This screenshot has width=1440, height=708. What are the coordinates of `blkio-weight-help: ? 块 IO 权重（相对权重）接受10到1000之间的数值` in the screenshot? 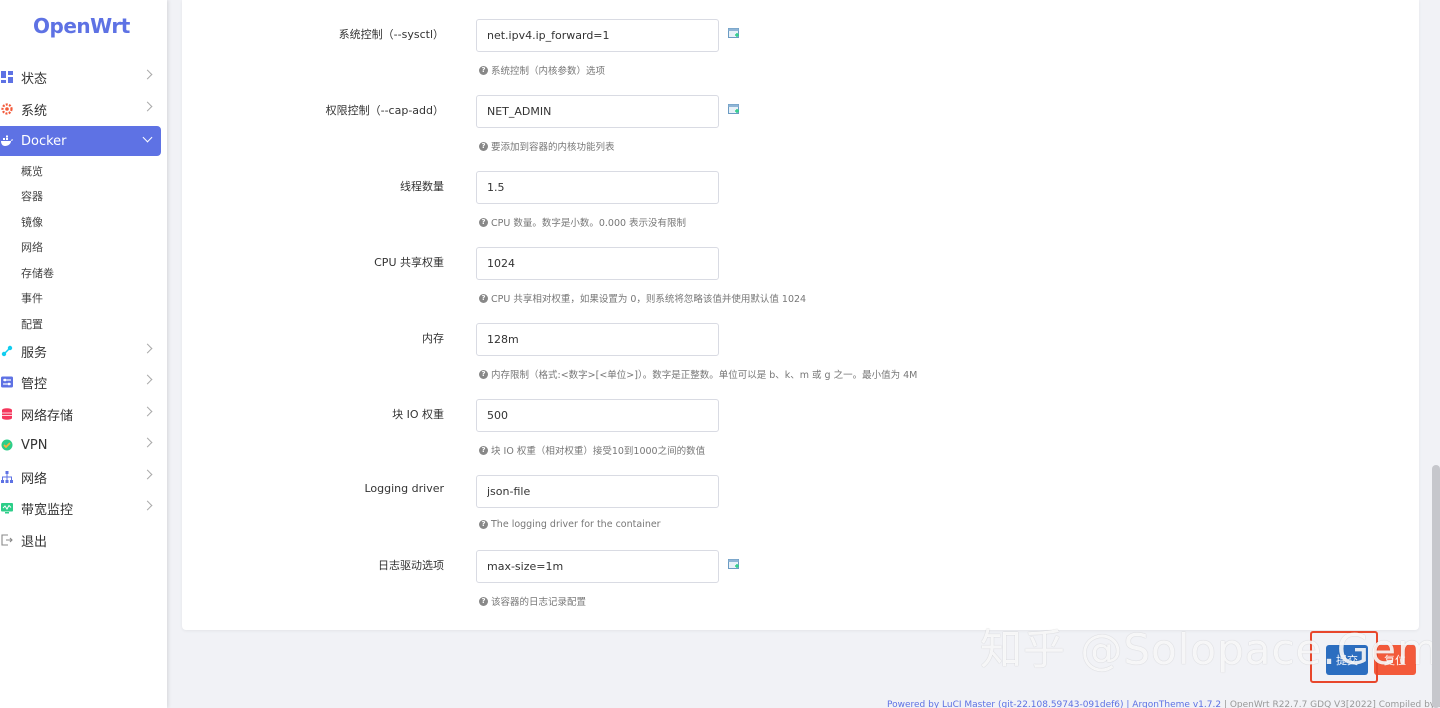 It's located at (592, 450).